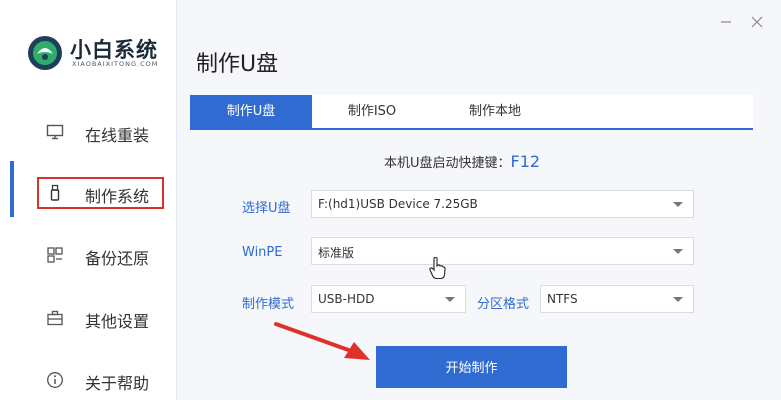  I want to click on shortcut-hint-text: 本机U盘启动快捷键：, so click(447, 163).